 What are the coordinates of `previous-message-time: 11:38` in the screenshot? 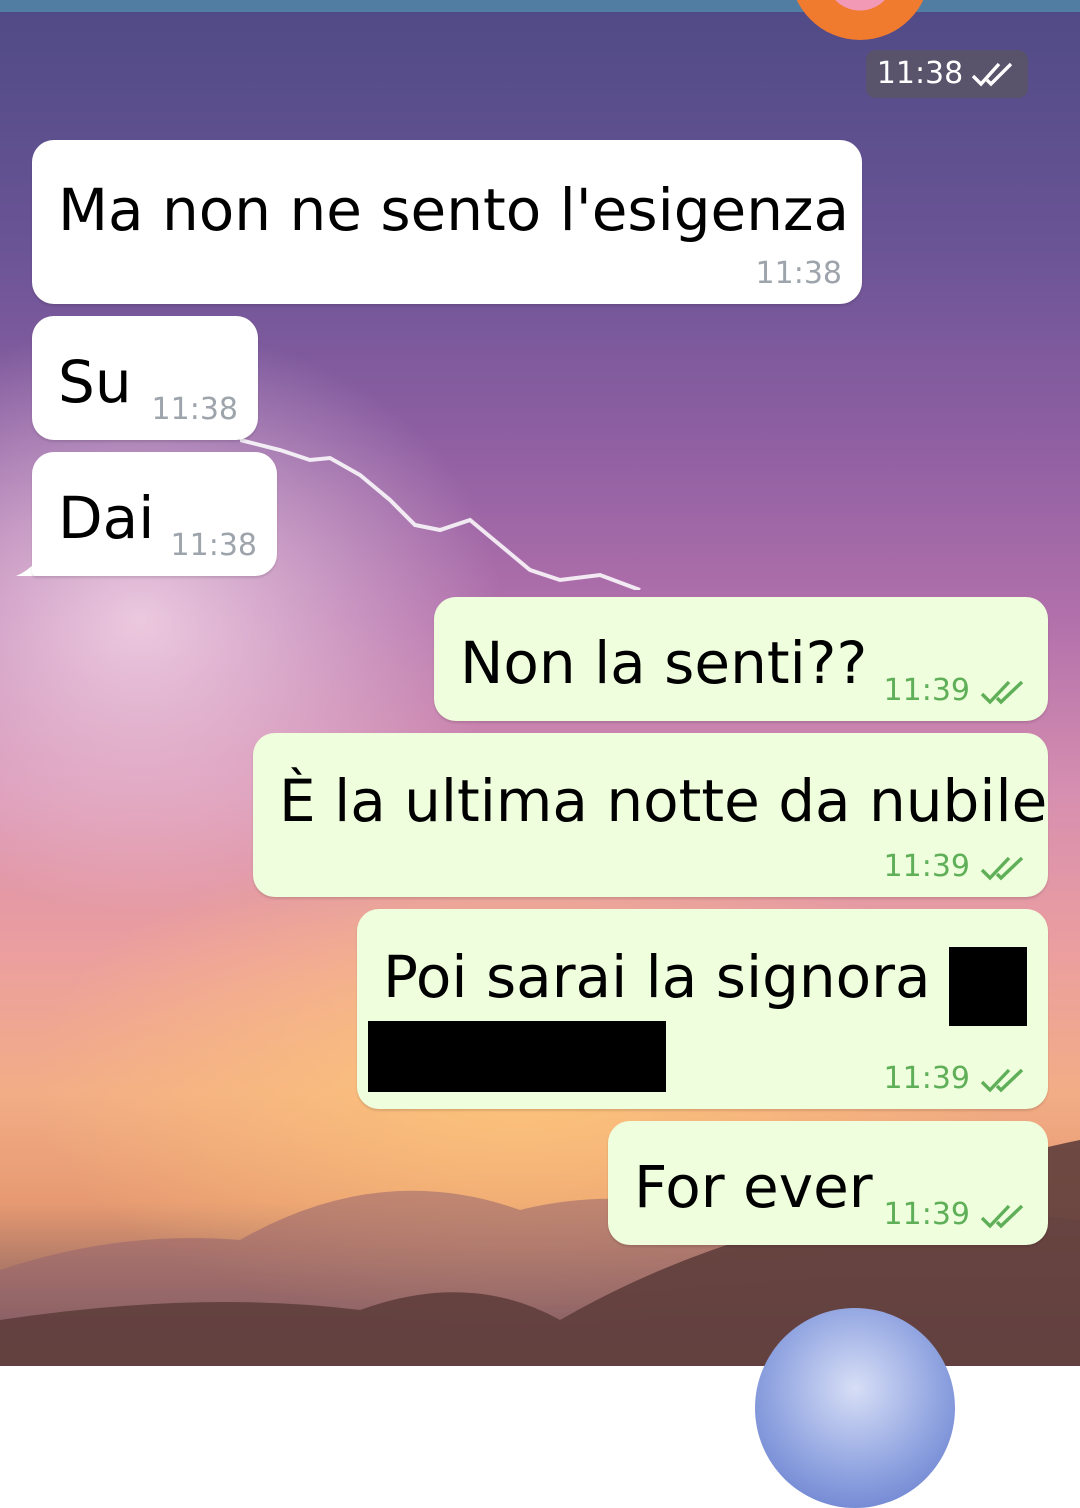 It's located at (920, 73).